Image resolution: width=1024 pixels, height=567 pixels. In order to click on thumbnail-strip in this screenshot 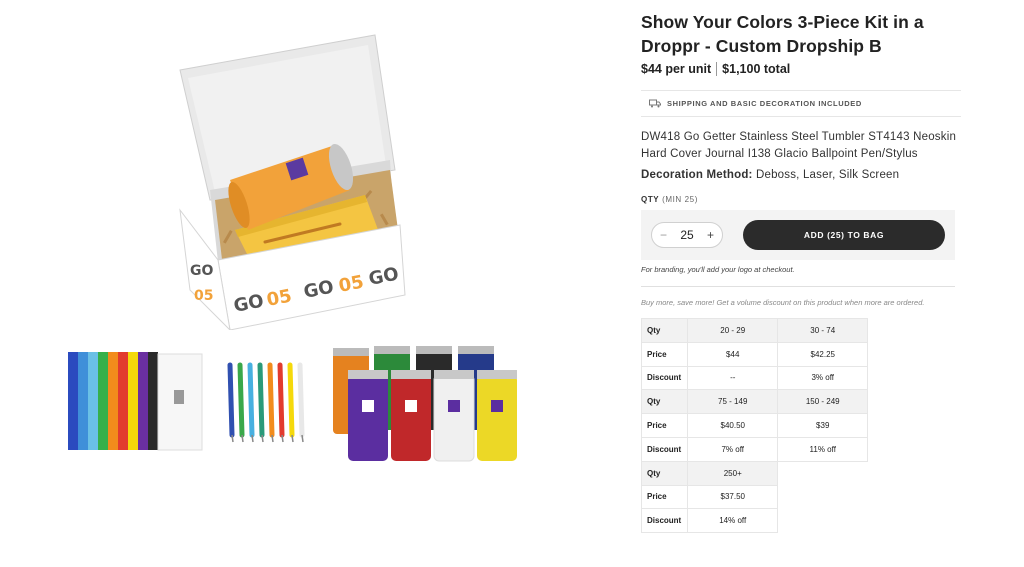, I will do `click(295, 405)`.